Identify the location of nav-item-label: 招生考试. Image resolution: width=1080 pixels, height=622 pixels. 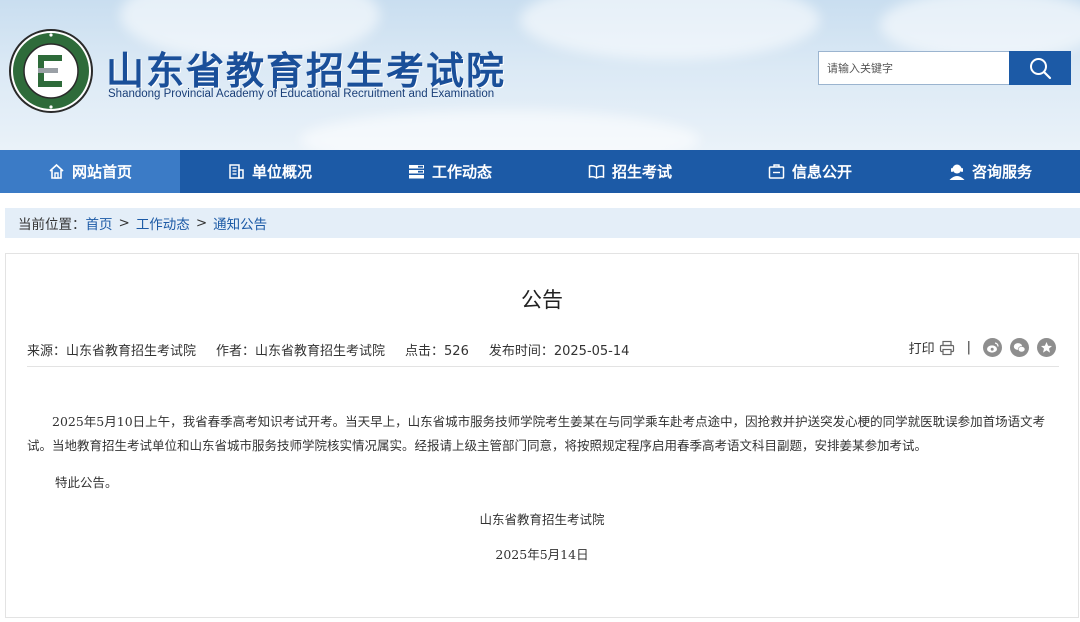
(641, 172).